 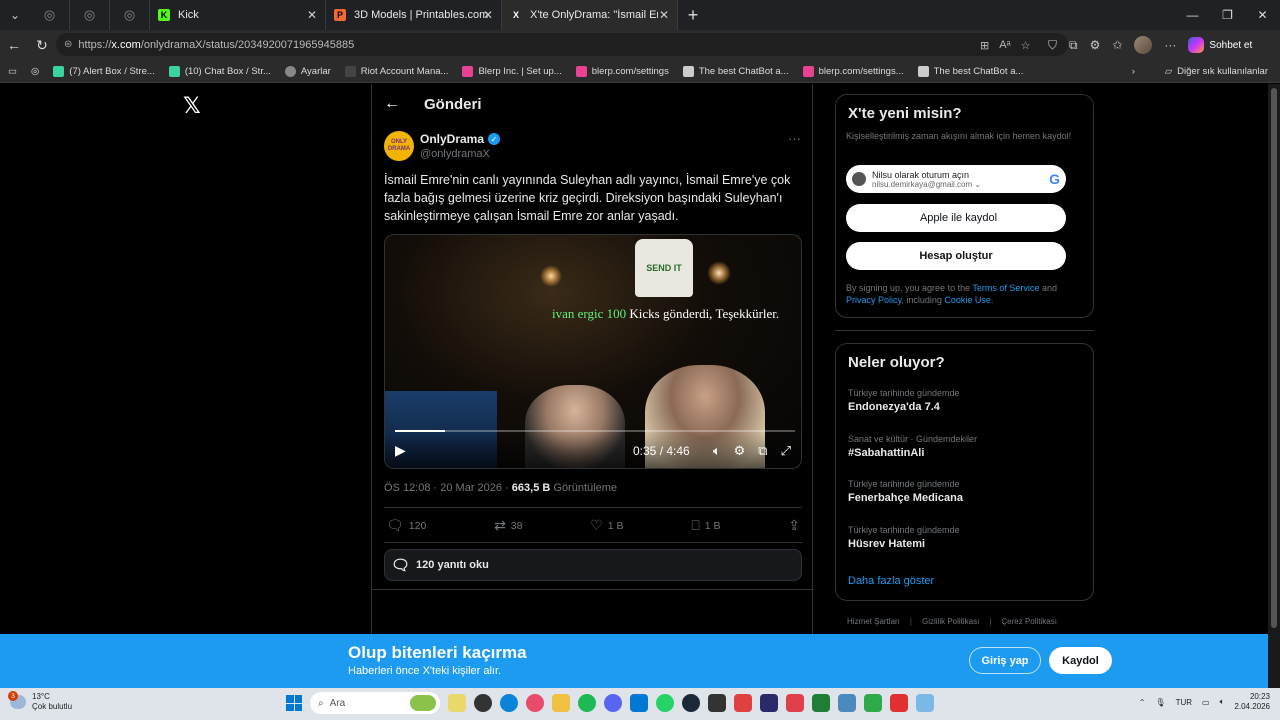 I want to click on trend-item: Türkiye tarihinde gündemde Hüsrev Hatemi, so click(x=904, y=537).